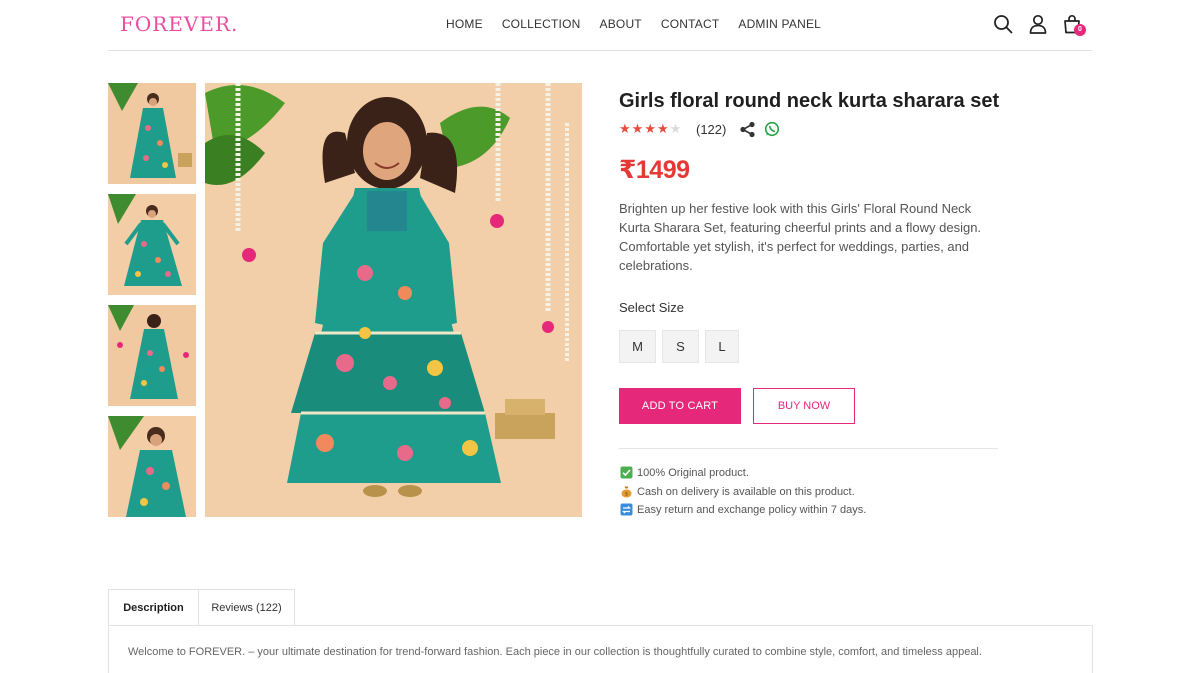 Image resolution: width=1200 pixels, height=673 pixels. I want to click on brand-logo: FOREVER., so click(179, 24).